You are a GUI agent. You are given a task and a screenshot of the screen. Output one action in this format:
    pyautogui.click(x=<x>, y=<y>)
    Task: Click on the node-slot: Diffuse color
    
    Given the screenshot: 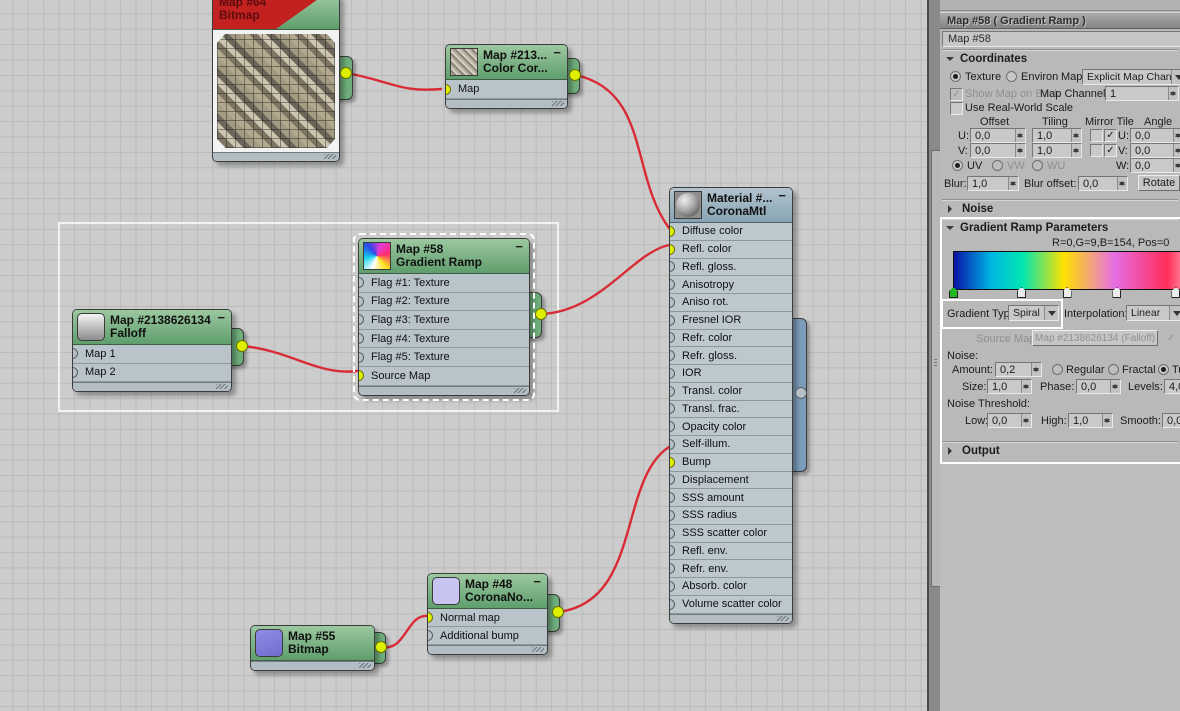 What is the action you would take?
    pyautogui.click(x=731, y=232)
    